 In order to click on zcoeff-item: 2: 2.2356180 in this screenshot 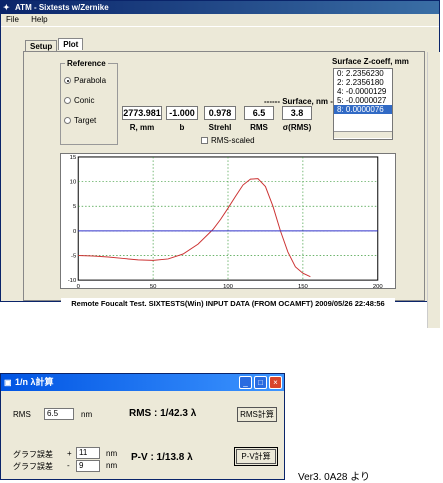, I will do `click(363, 82)`.